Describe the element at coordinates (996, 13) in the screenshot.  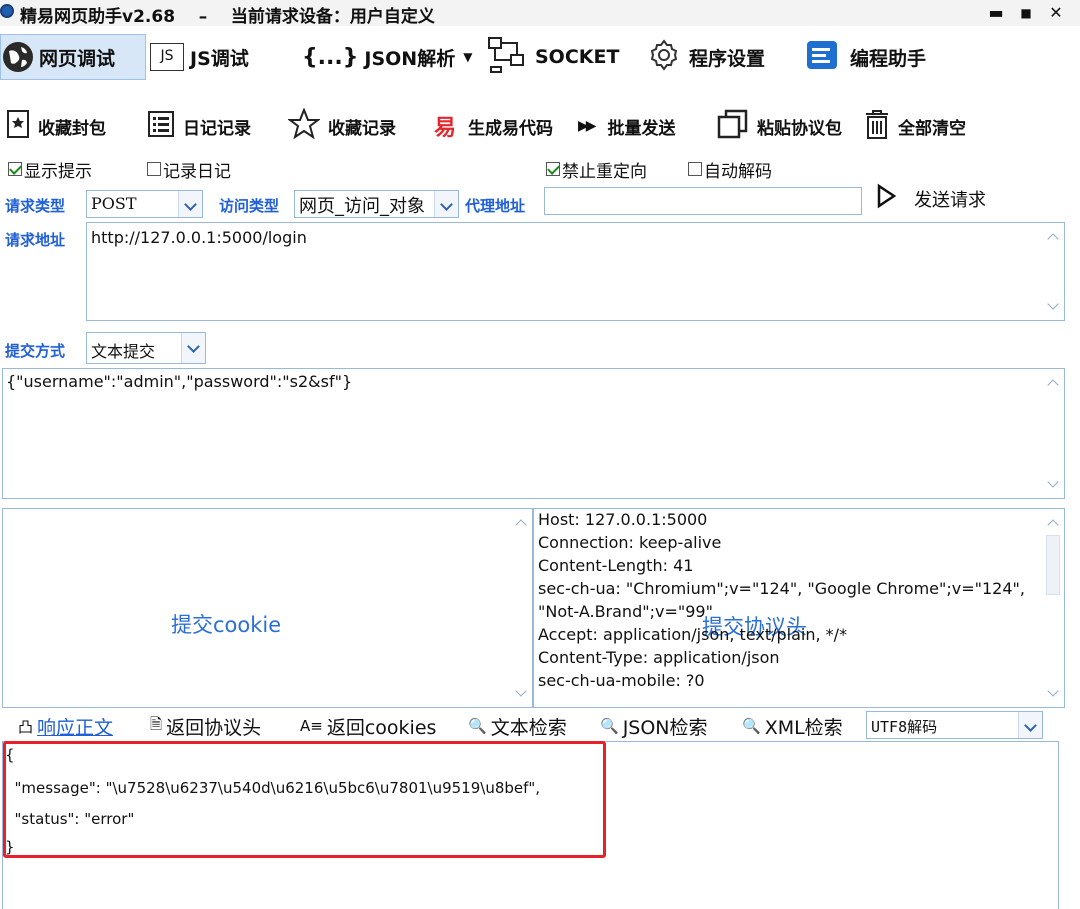
I see `minimize-button: ▬` at that location.